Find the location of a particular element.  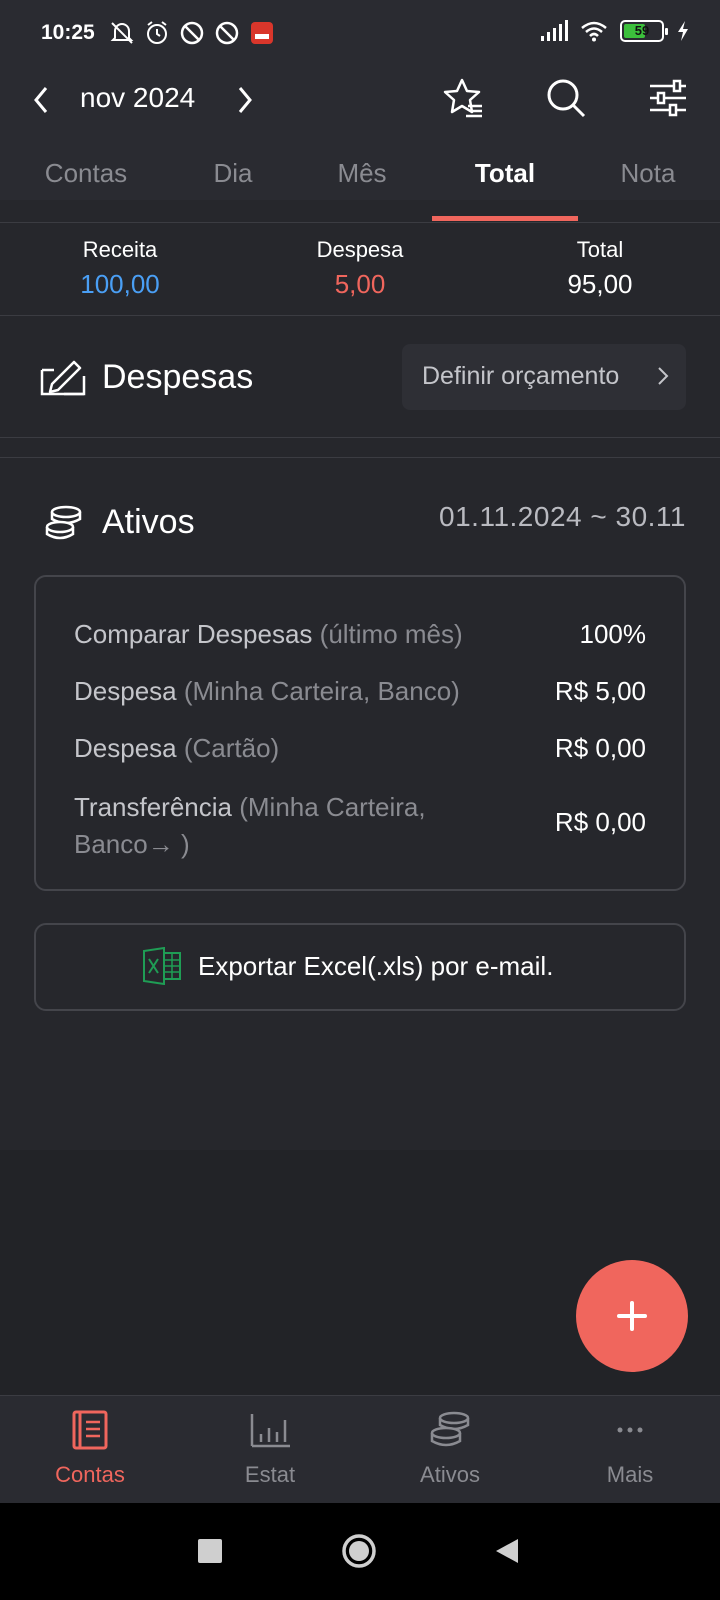

bottom-nav-contas: Contas is located at coordinates (90, 1450).